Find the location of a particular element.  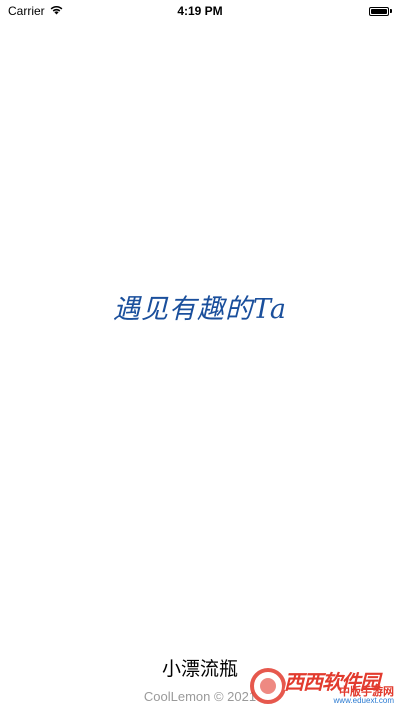

wifi-icon is located at coordinates (56, 11).